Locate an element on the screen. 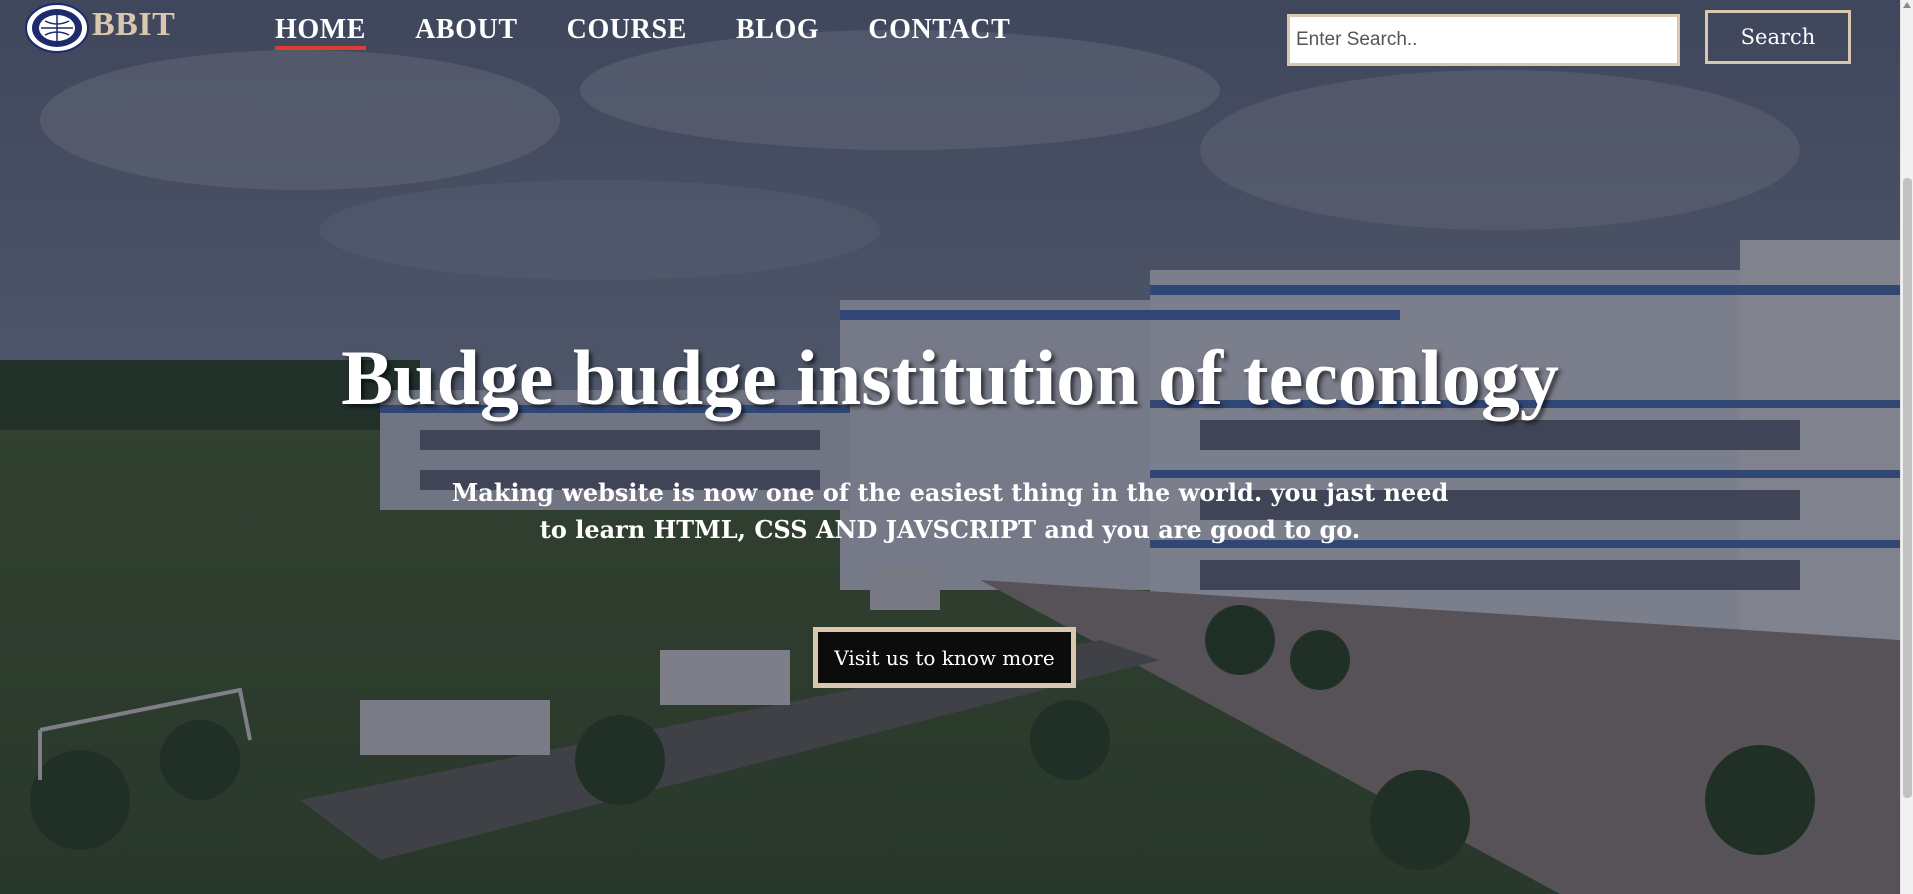 The image size is (1913, 894). college-emblem-icon is located at coordinates (57, 28).